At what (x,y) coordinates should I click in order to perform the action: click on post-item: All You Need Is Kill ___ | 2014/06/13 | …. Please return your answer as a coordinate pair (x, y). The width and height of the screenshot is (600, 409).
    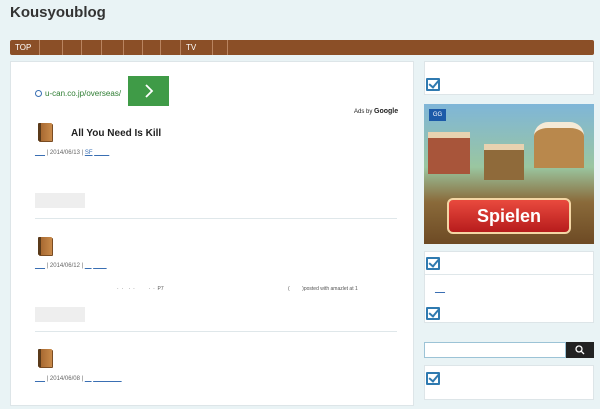
    Looking at the image, I should click on (215, 168).